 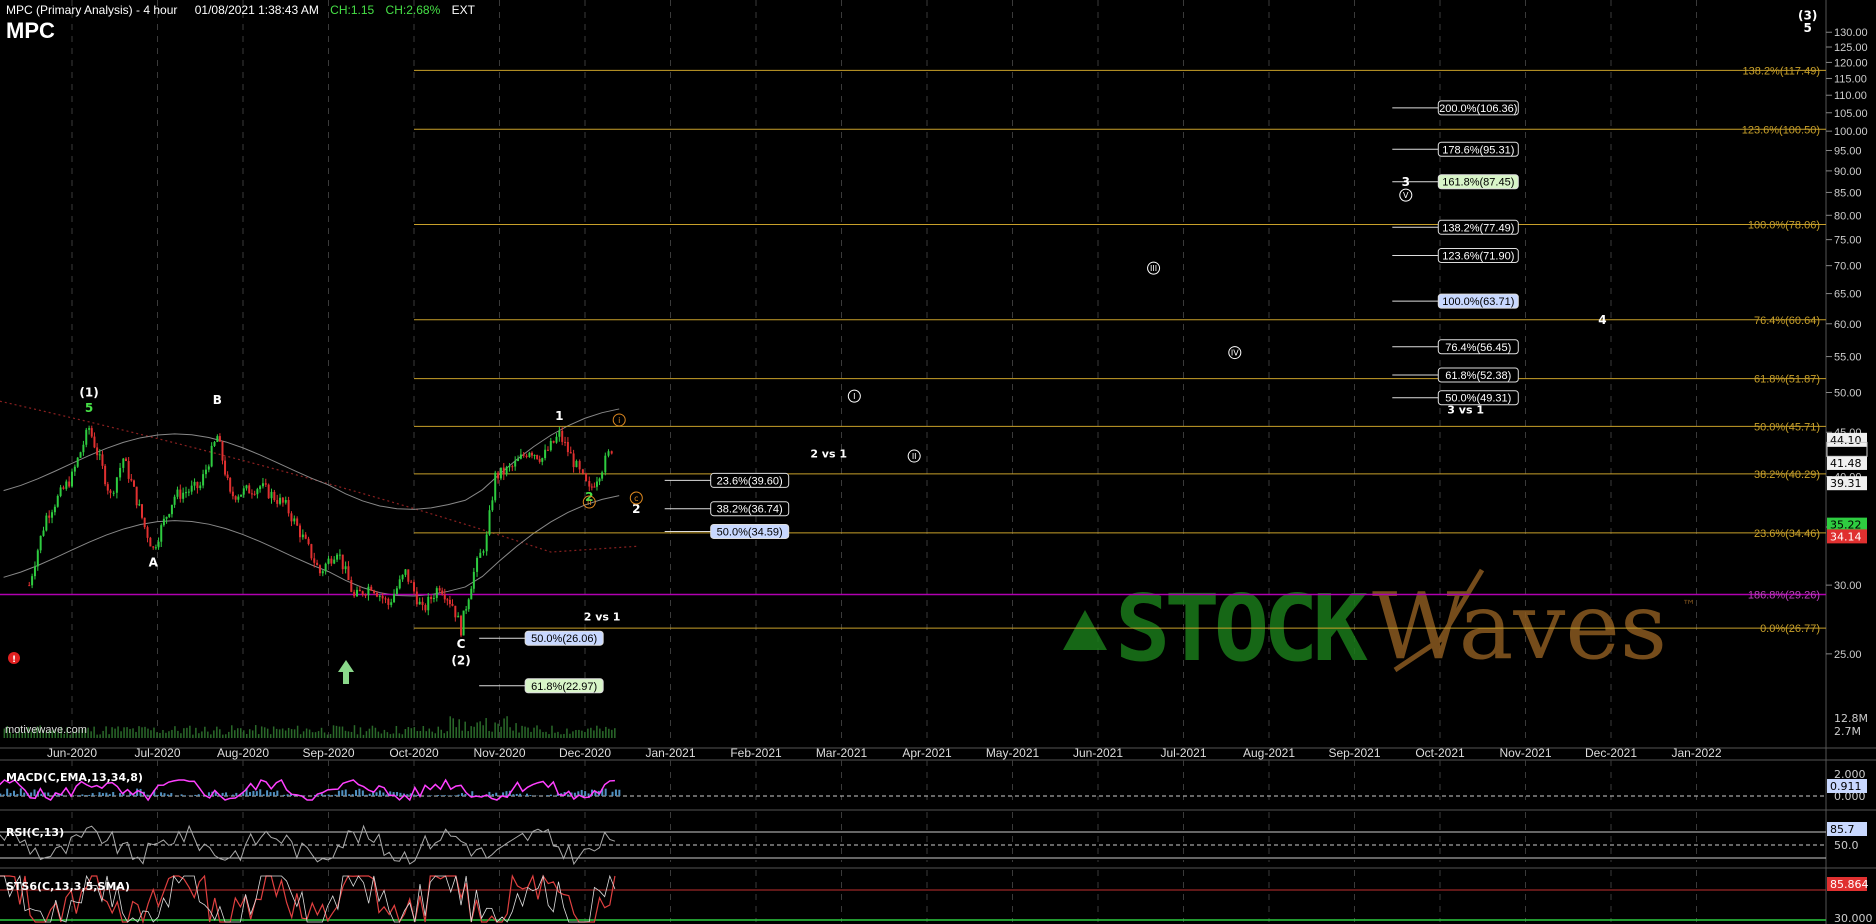 I want to click on fib-level-label-6: 38.2%(40.29), so click(x=1787, y=475).